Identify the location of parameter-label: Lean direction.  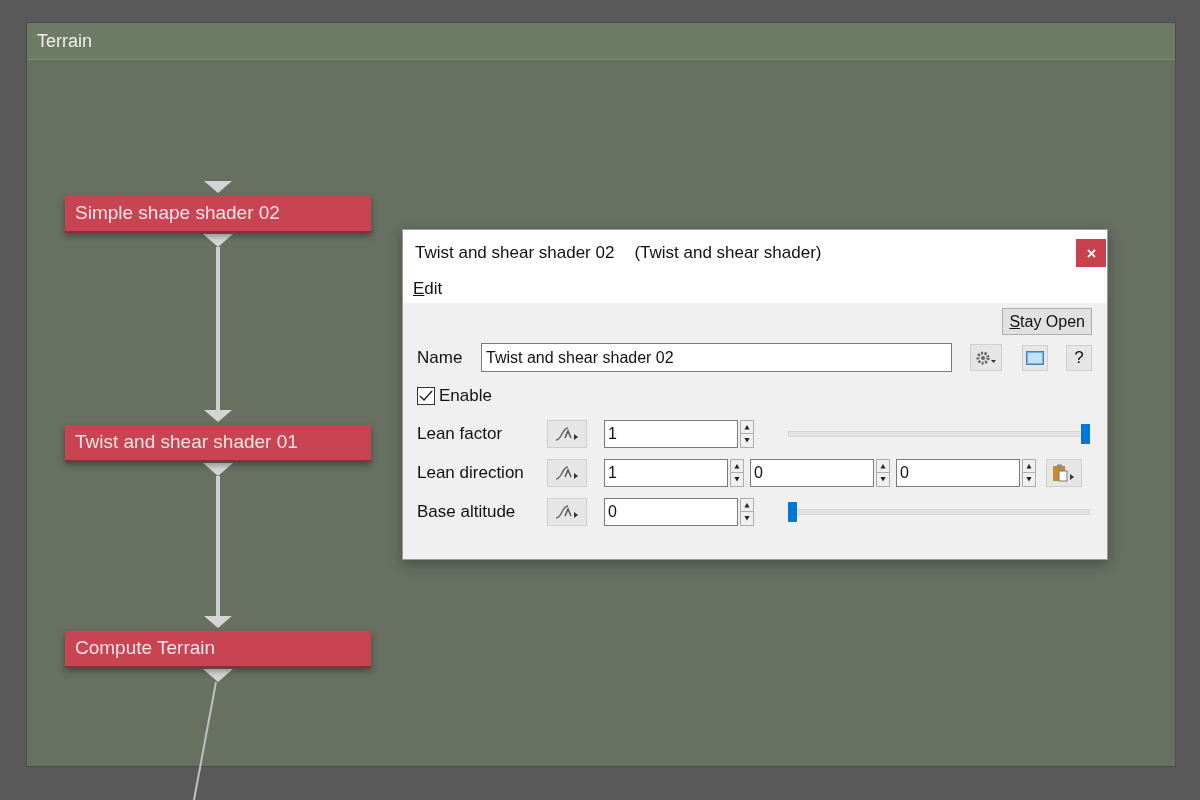
(471, 472).